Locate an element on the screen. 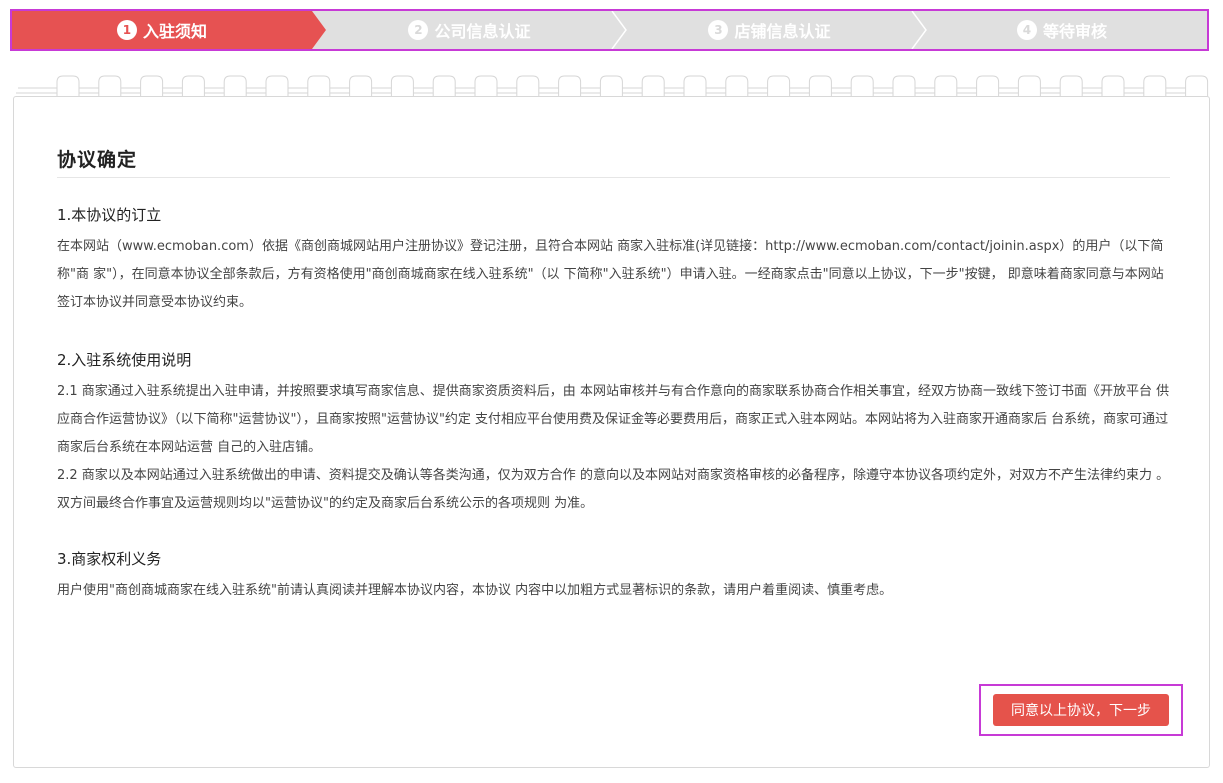 The width and height of the screenshot is (1223, 783). step-label: 等待审核 is located at coordinates (1074, 31).